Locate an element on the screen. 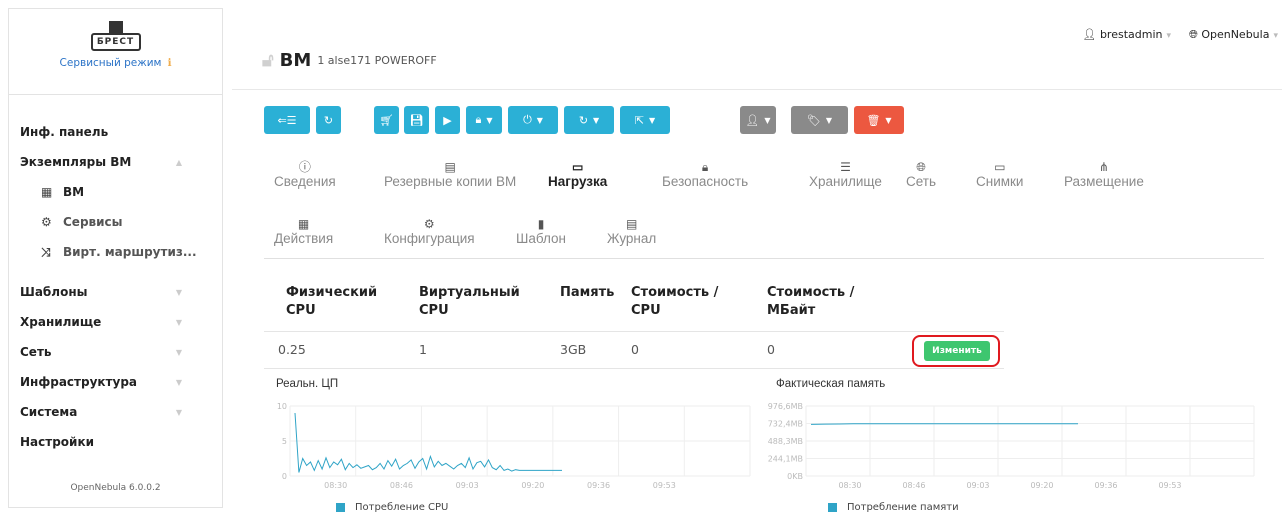 The width and height of the screenshot is (1282, 519). sidebar-item-label: Инфраструктура is located at coordinates (79, 382).